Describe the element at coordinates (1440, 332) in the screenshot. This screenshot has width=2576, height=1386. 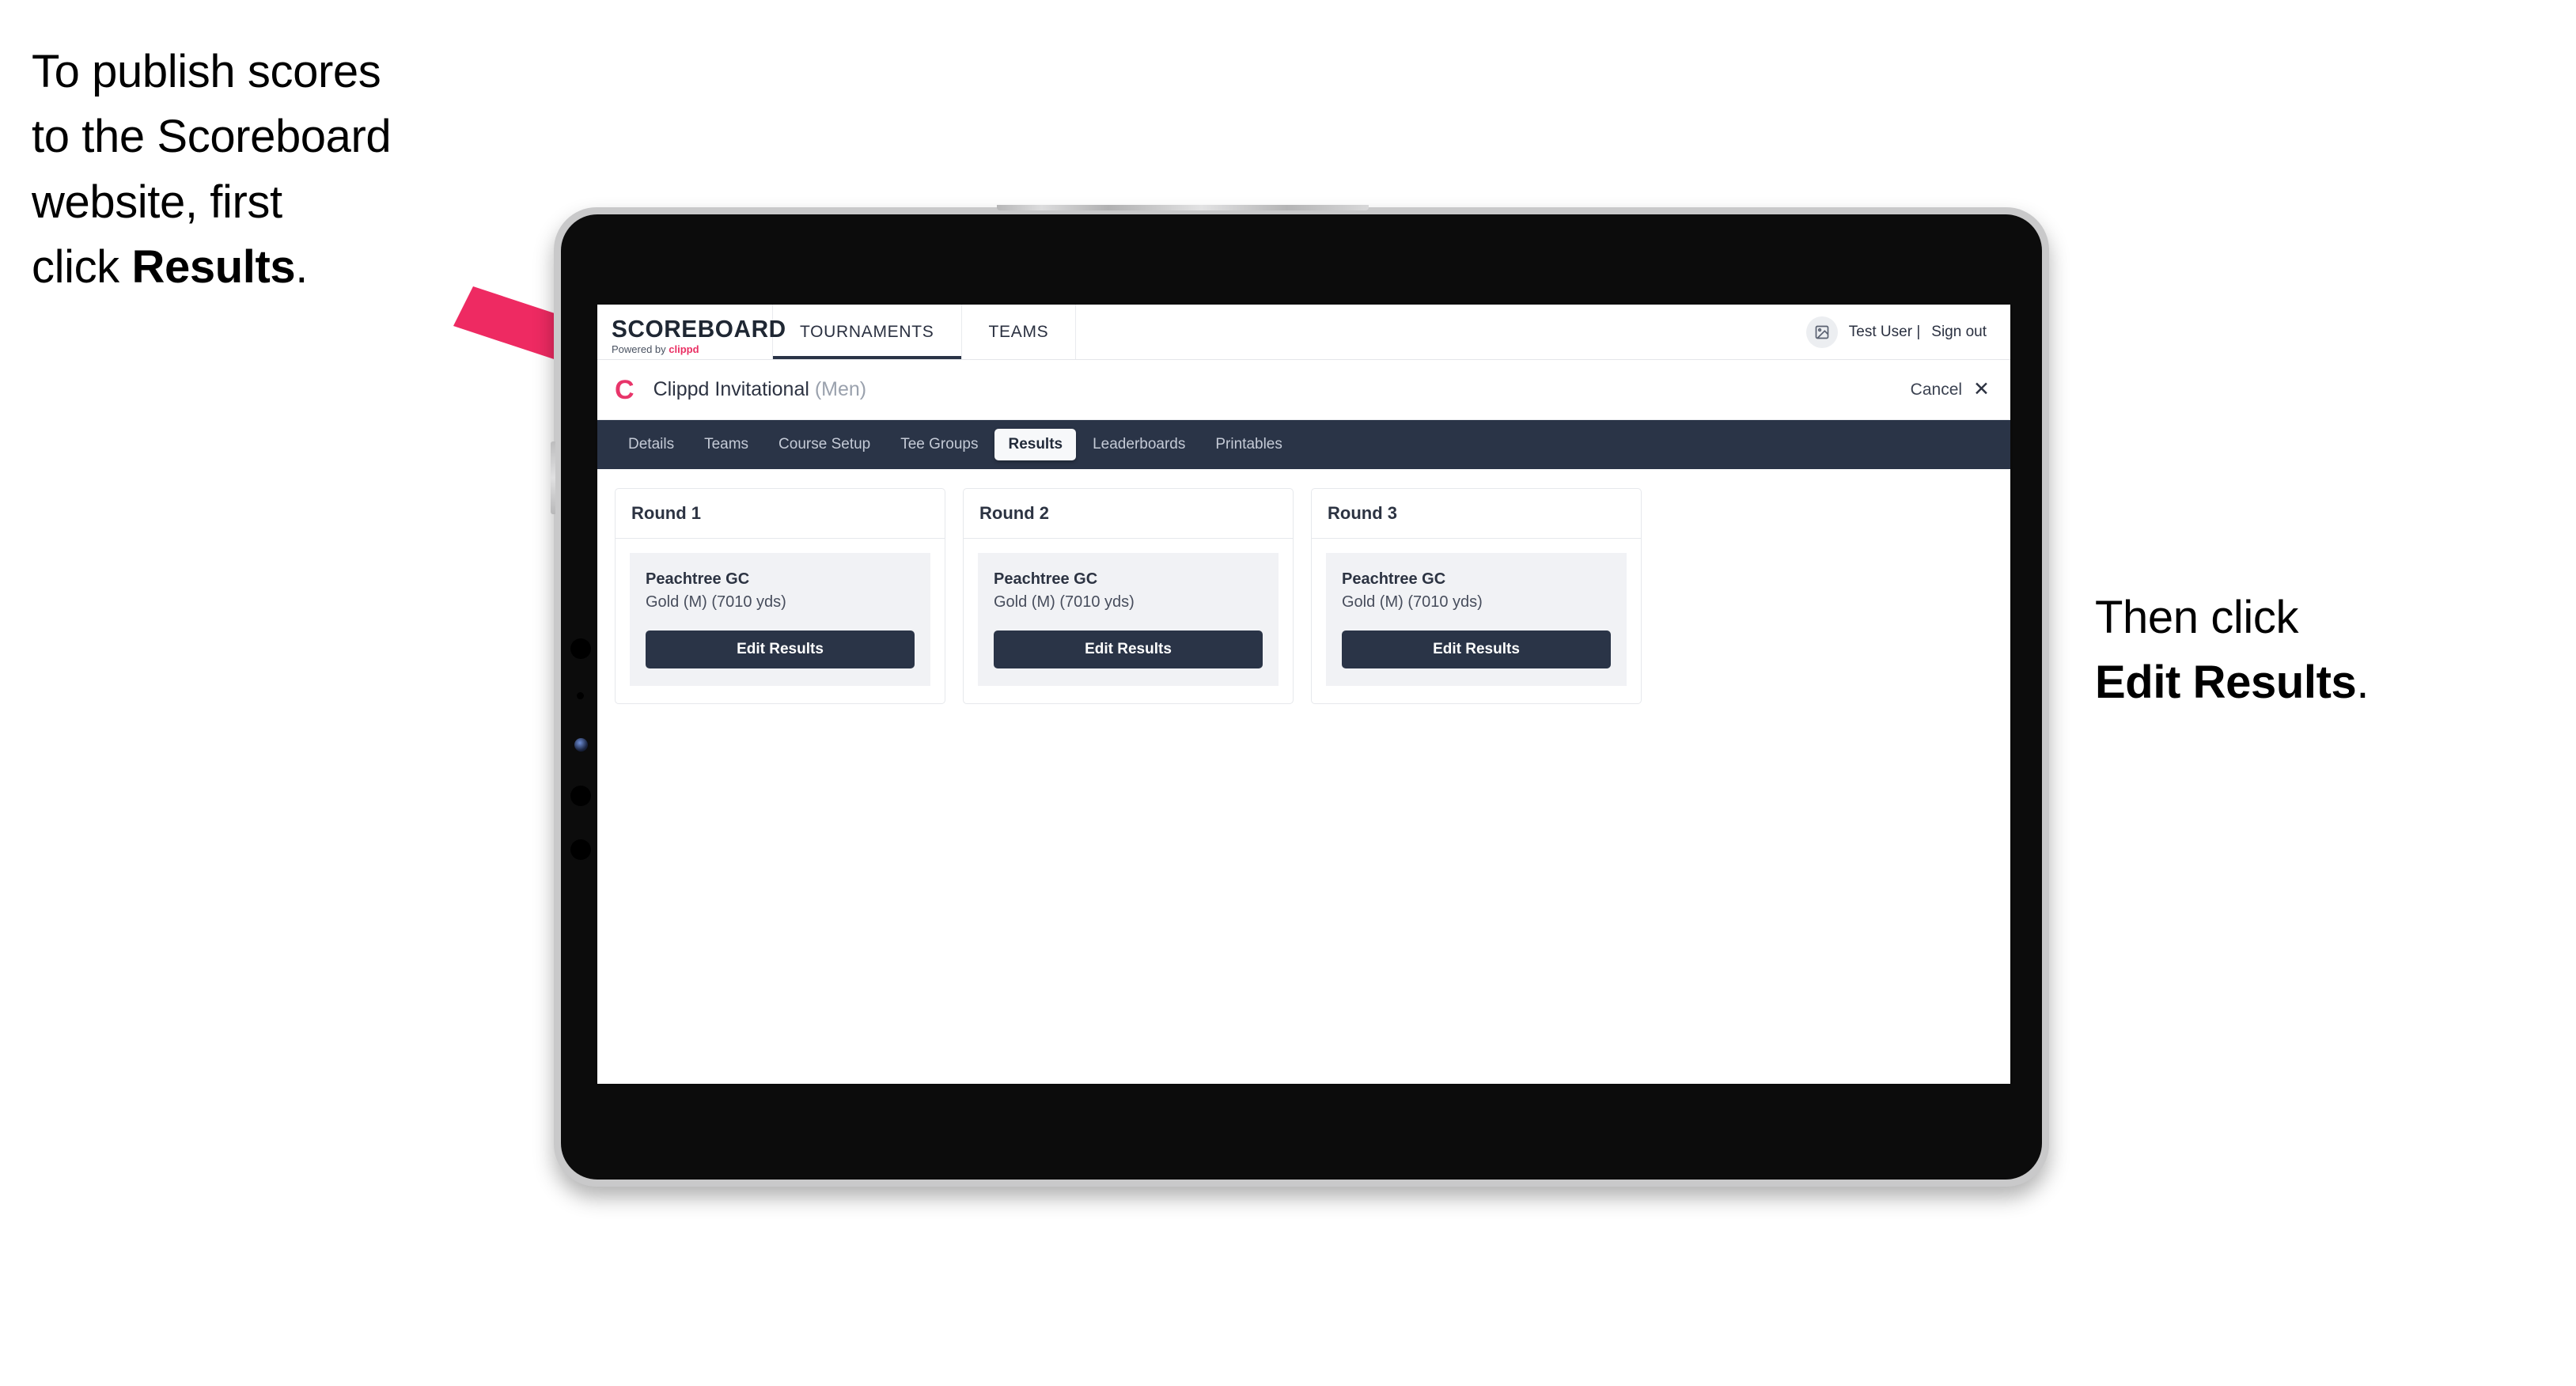
I see `header-spacer` at that location.